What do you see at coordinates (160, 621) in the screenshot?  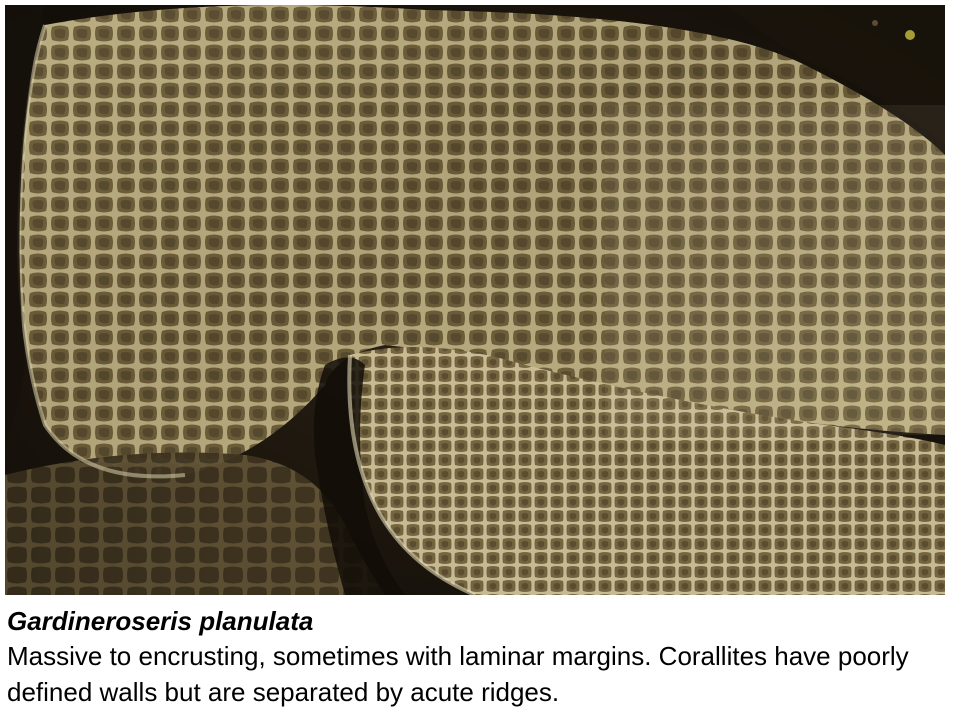 I see `species-name: Gardineroseris planulata` at bounding box center [160, 621].